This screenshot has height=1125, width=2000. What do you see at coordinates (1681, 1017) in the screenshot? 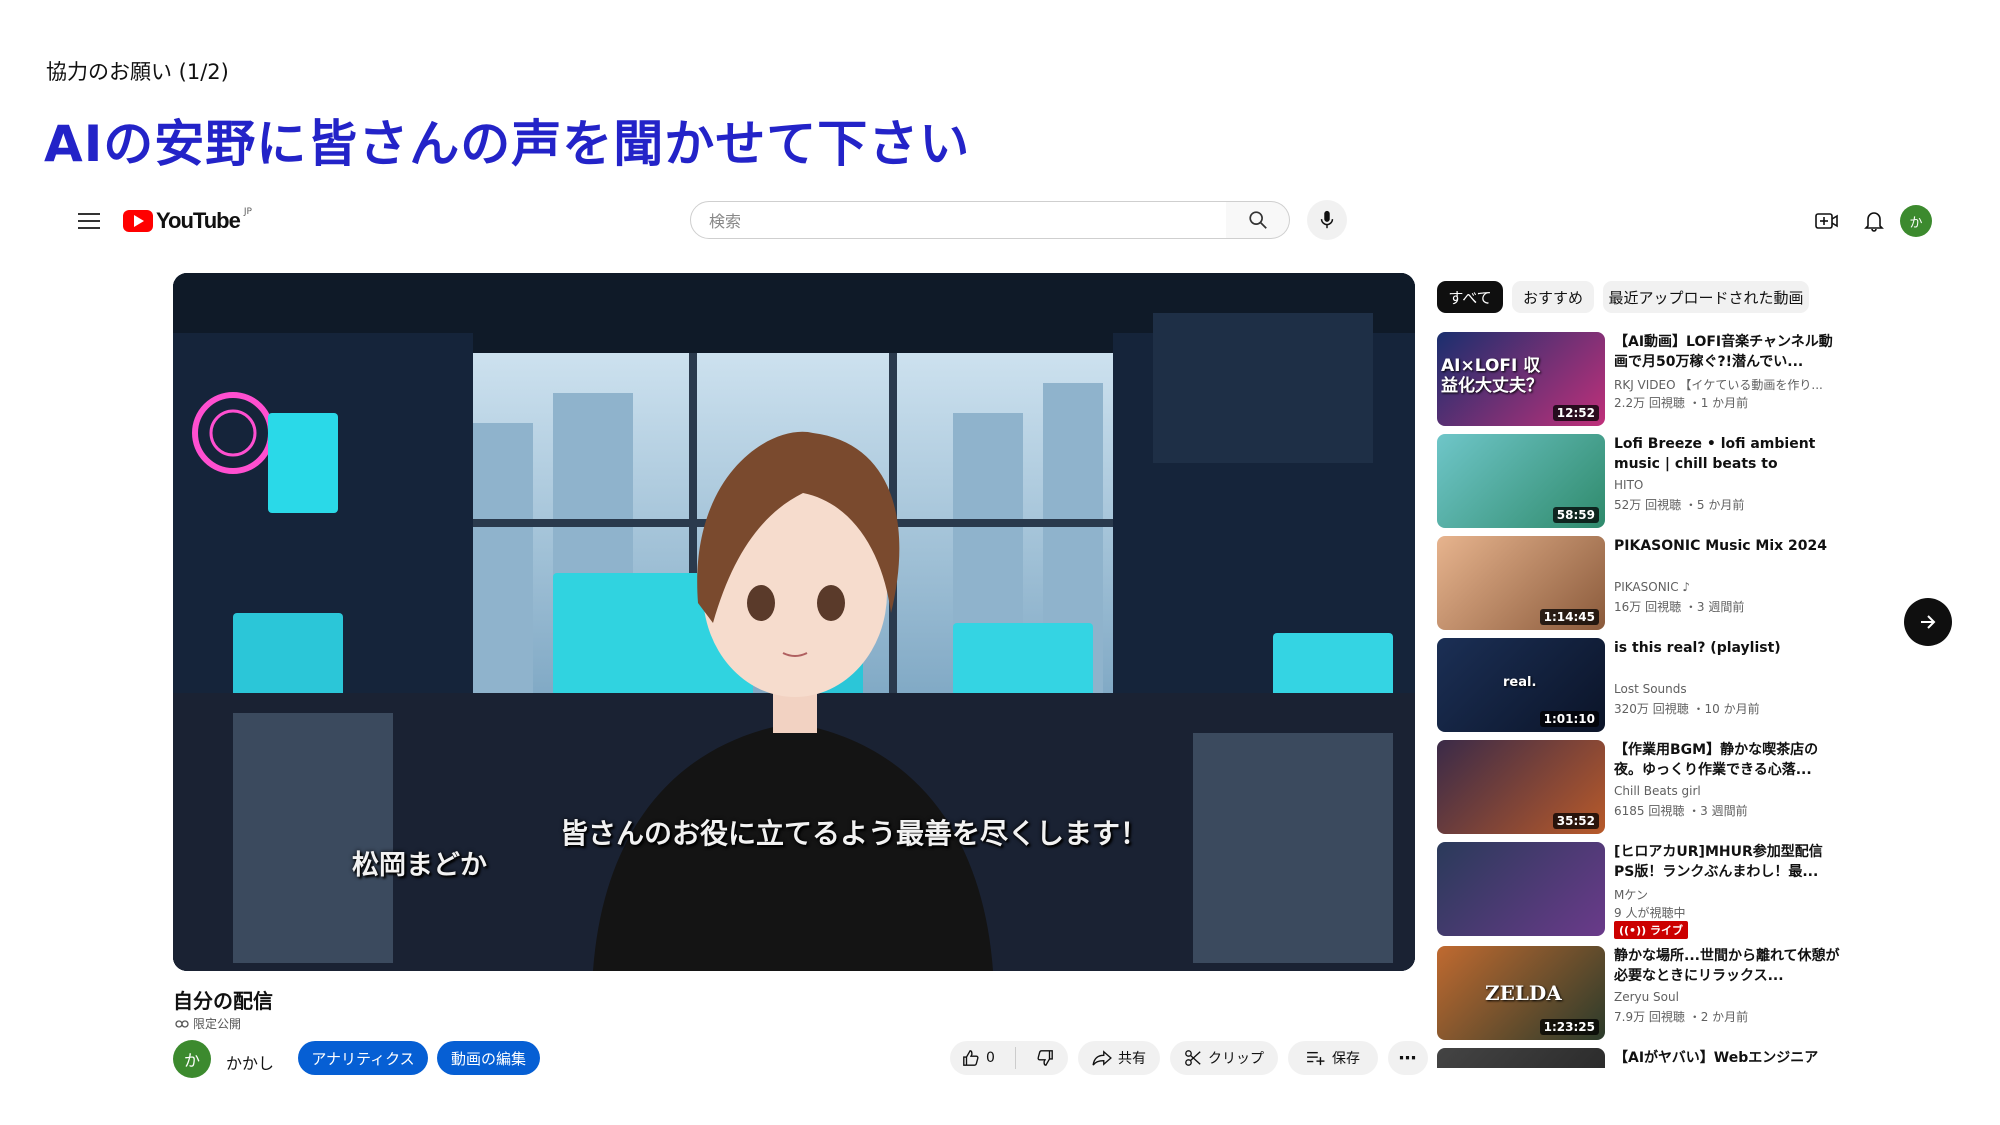
I see `recommendation-meta: 7.9万 回視聴 ・2 か月前` at bounding box center [1681, 1017].